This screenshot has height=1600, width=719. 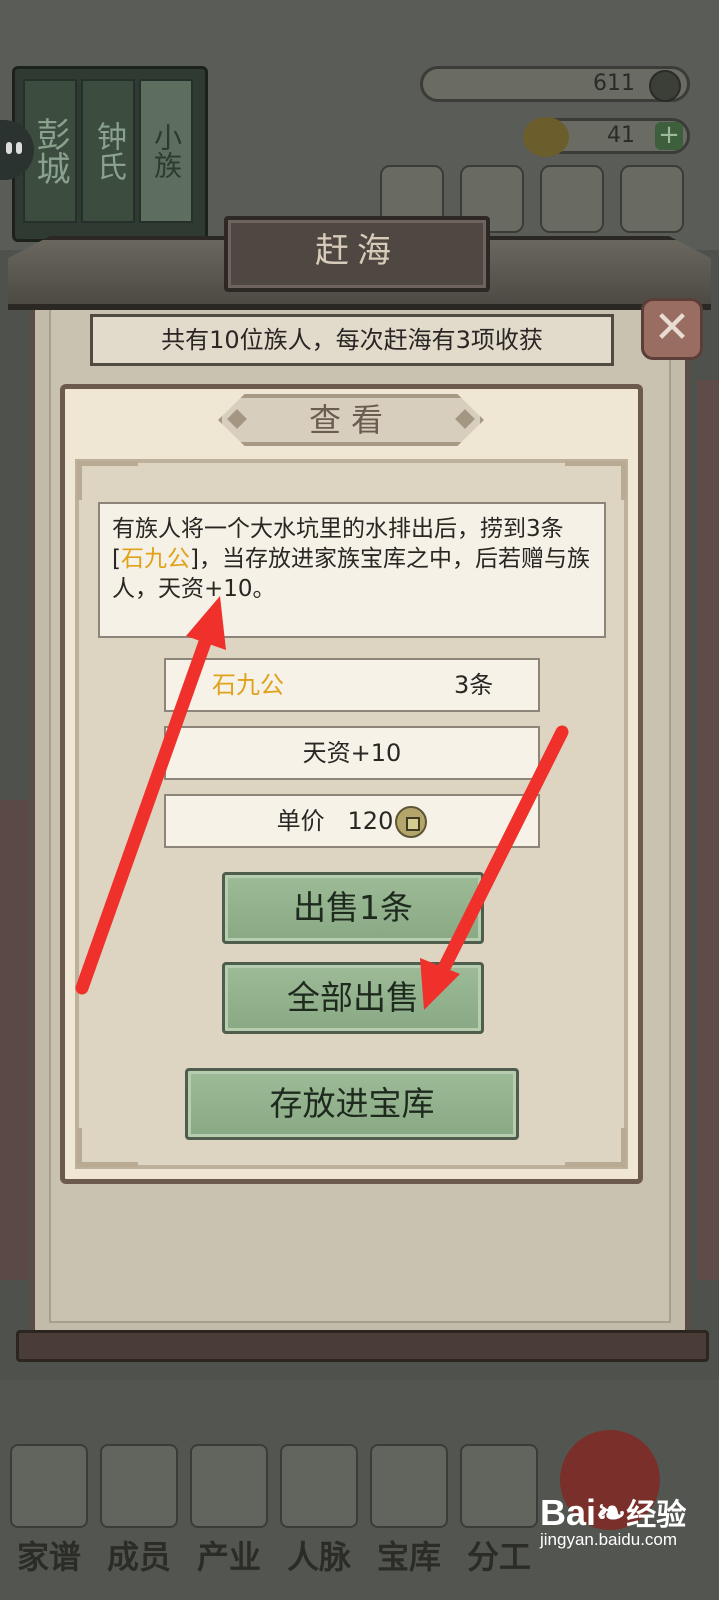 I want to click on tab-label: 宝库, so click(x=408, y=1557).